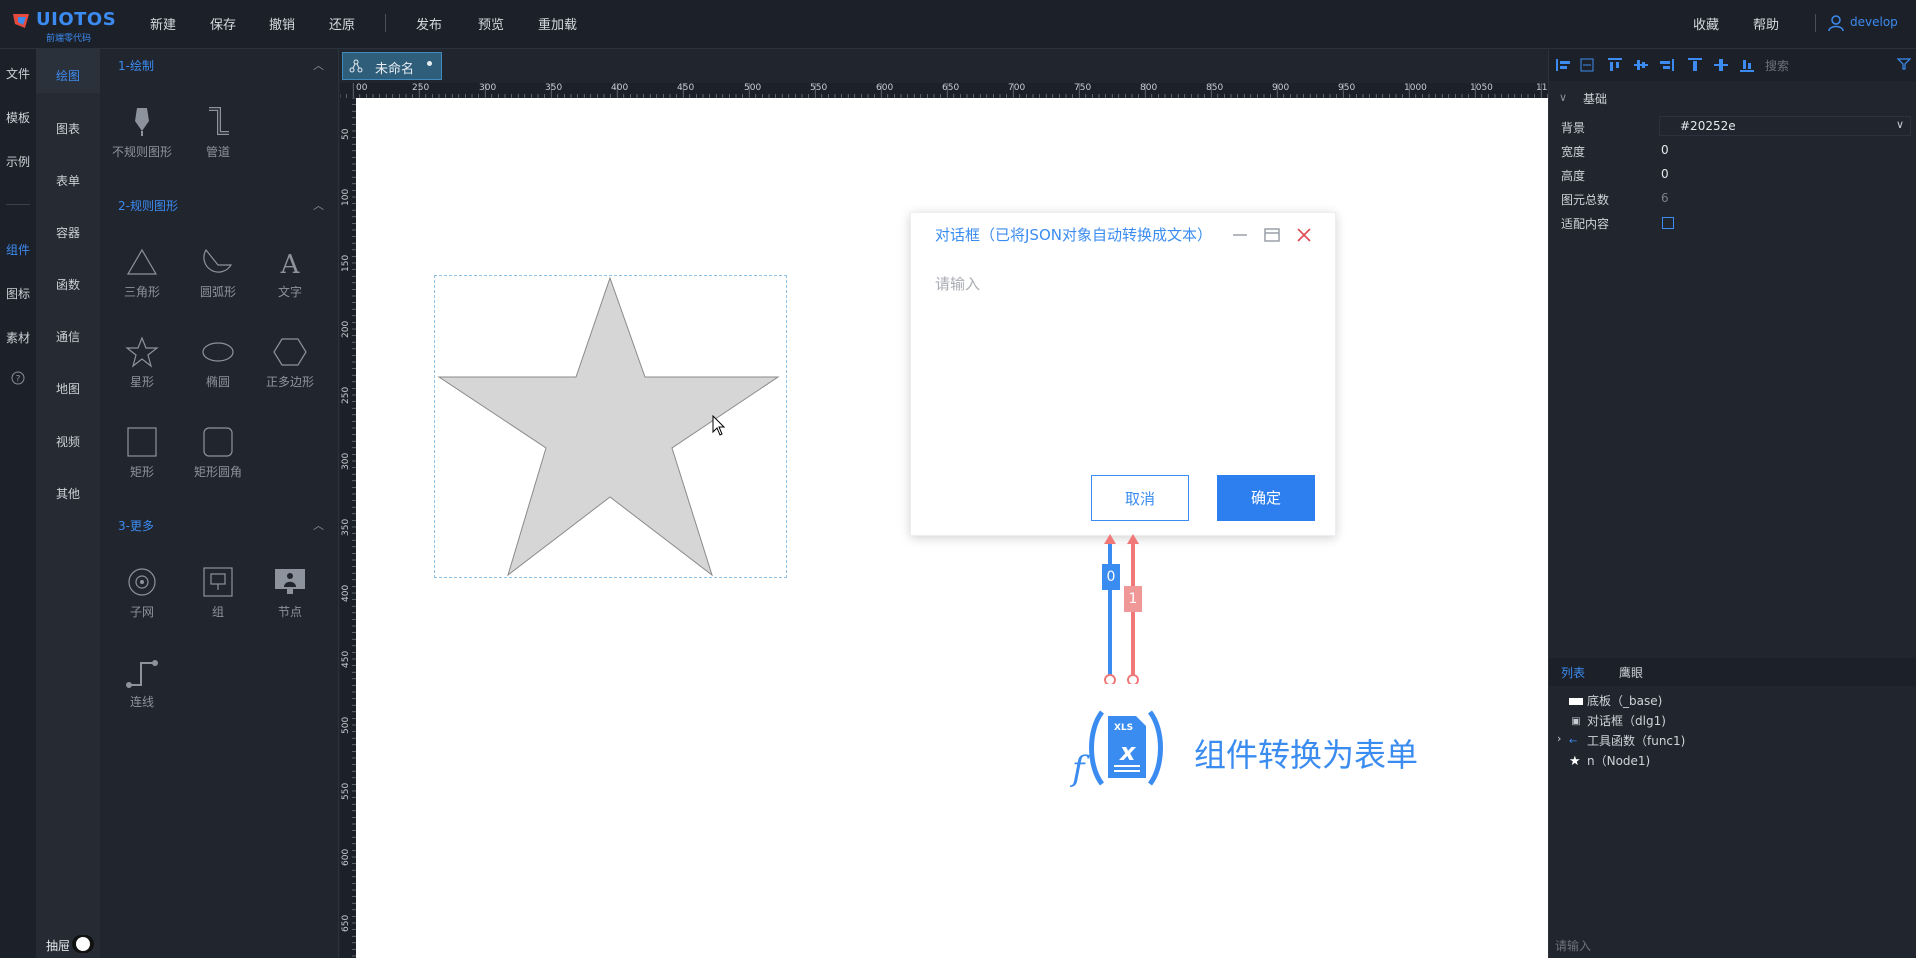  I want to click on function-excel-icon: f XLS x, so click(1126, 748).